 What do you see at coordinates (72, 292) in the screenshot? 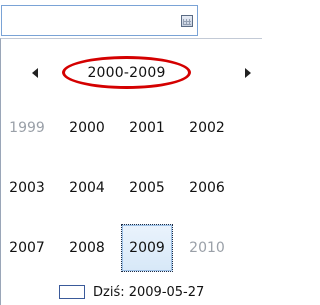
I see `today-box-icon` at bounding box center [72, 292].